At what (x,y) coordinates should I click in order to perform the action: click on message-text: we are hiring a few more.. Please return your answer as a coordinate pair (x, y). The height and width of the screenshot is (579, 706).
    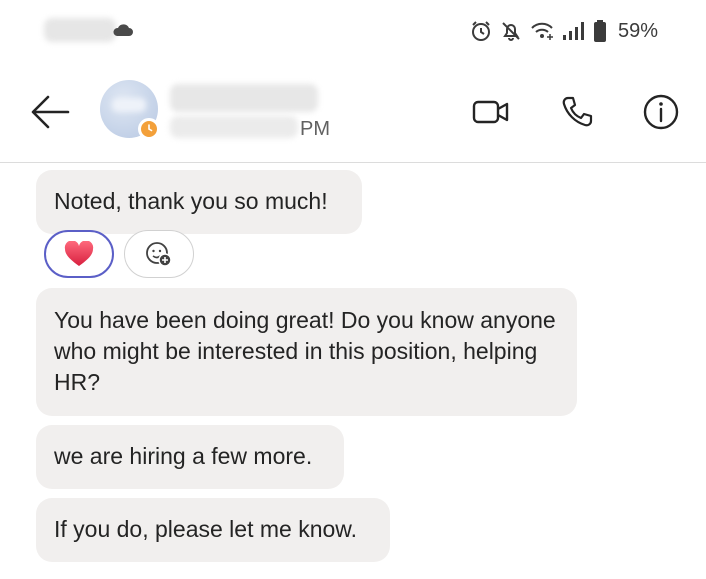
    Looking at the image, I should click on (183, 456).